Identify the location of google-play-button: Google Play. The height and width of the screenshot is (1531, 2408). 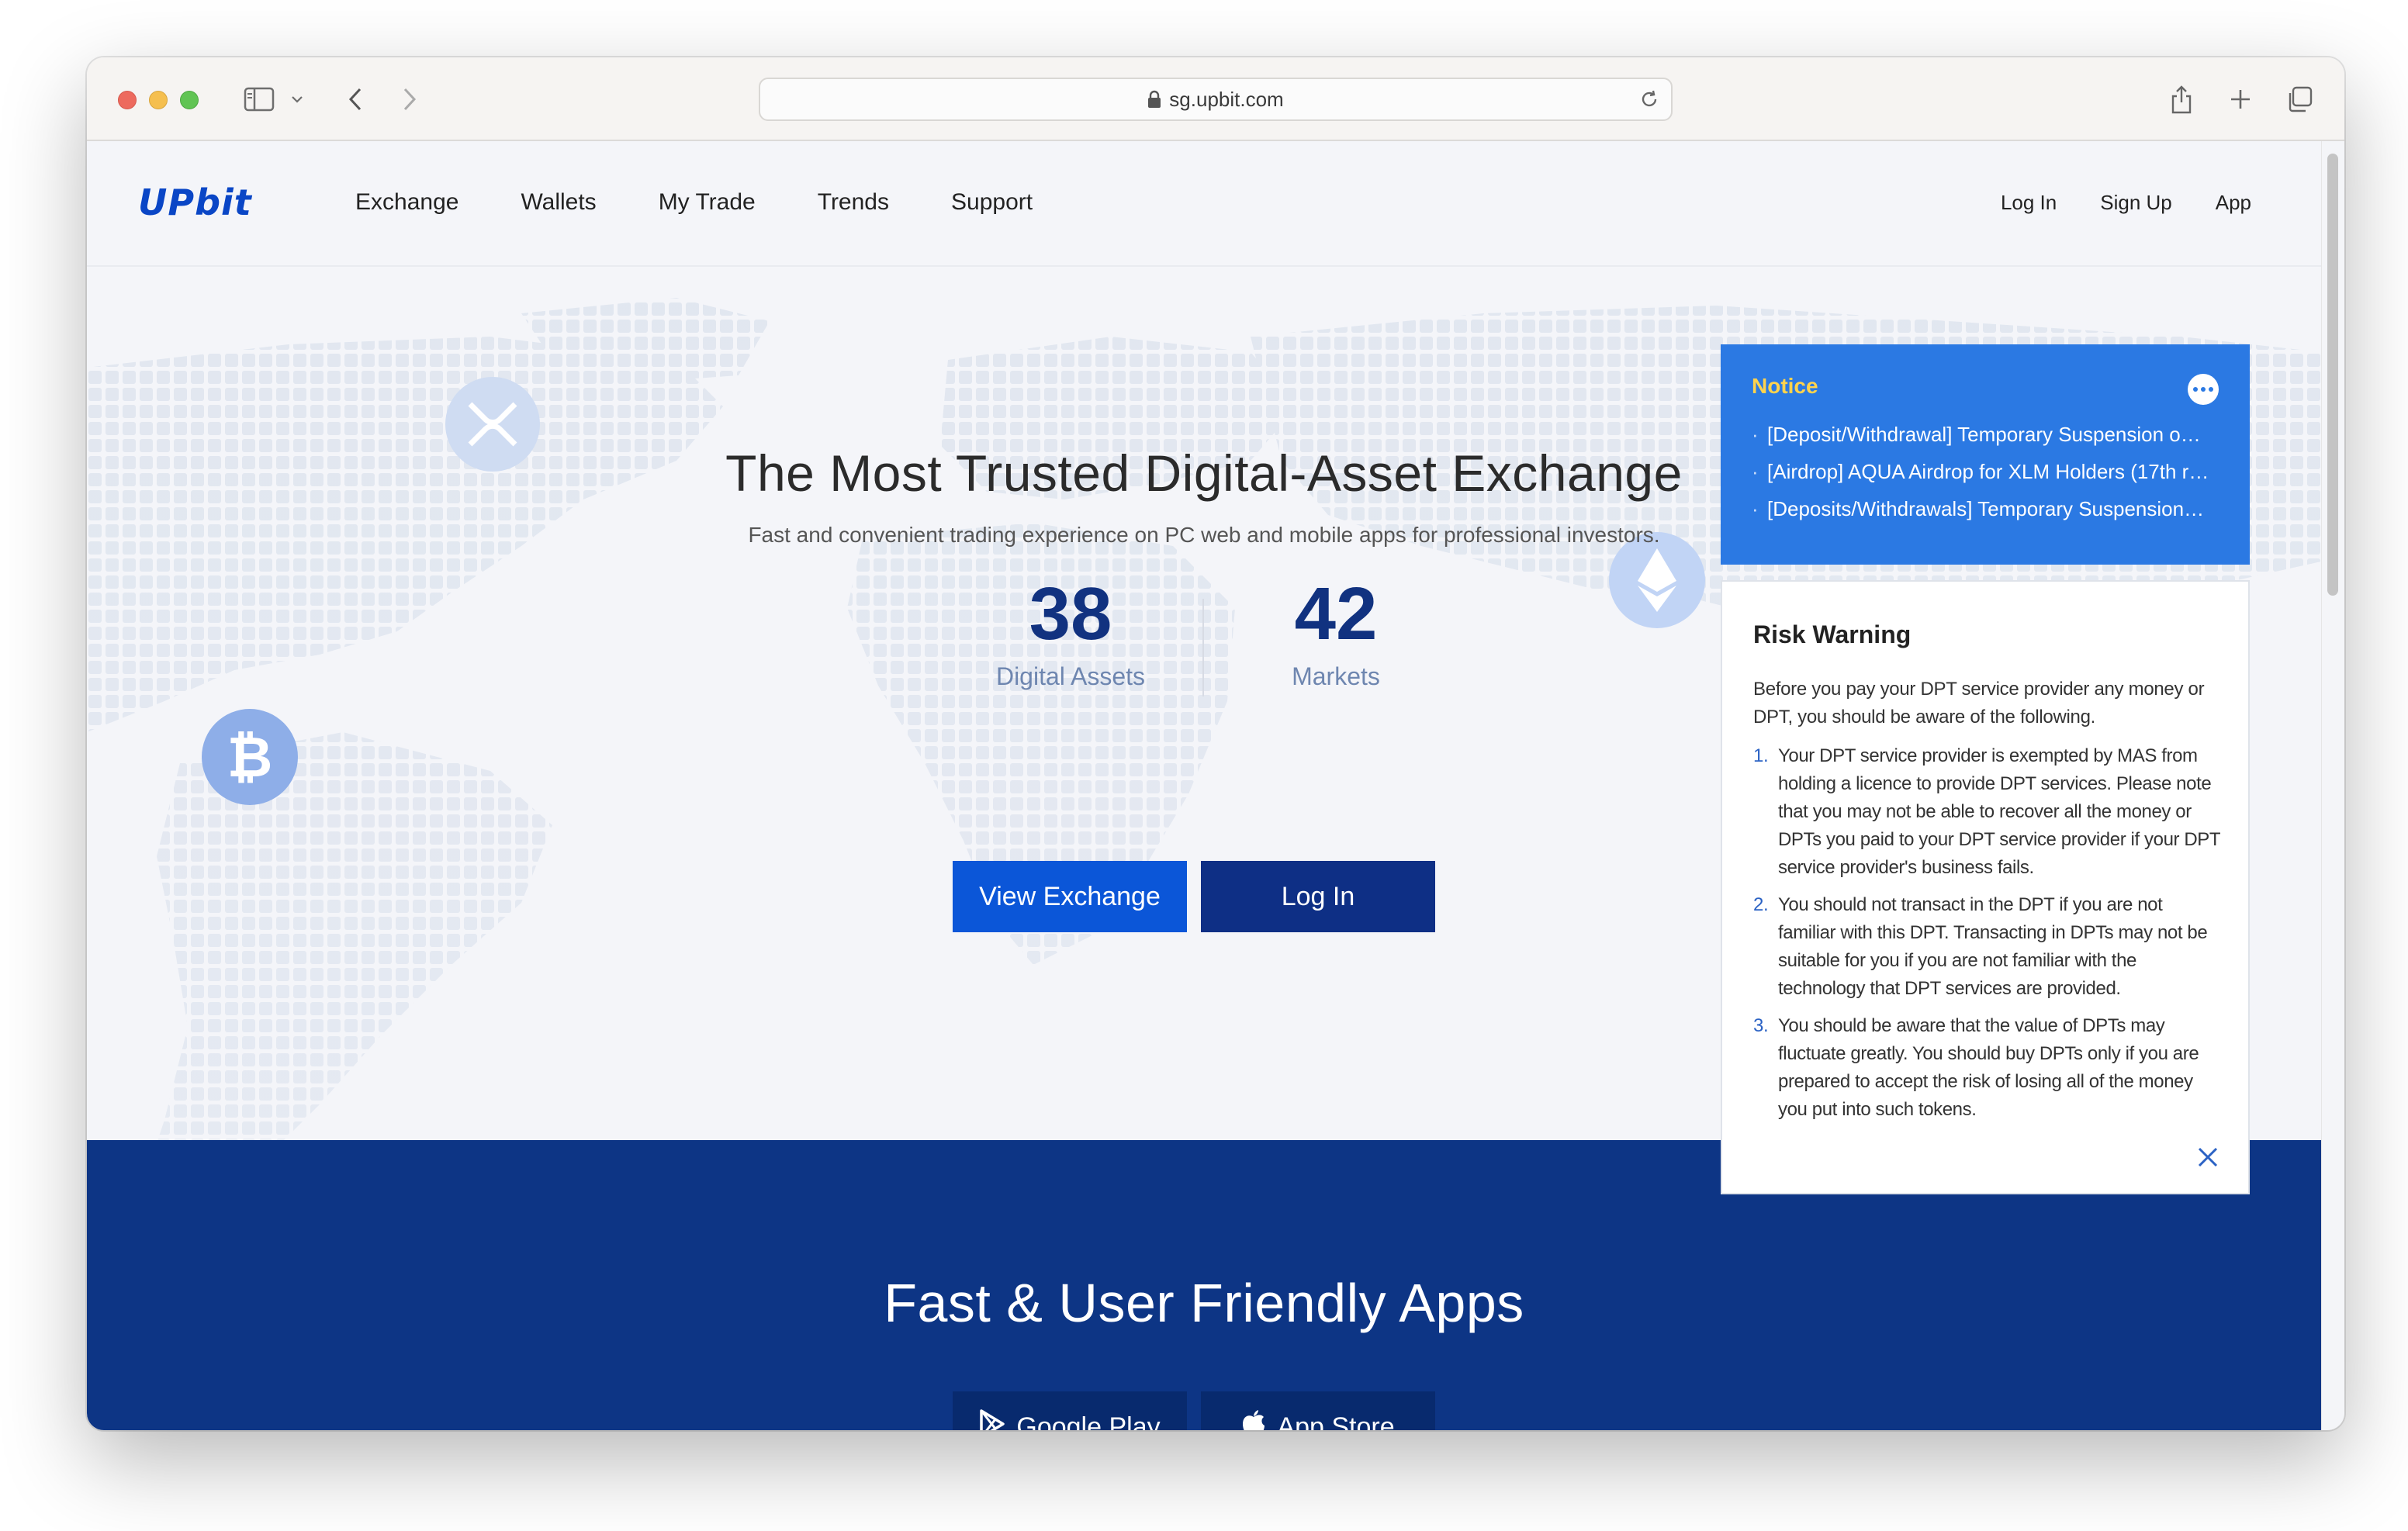
(1070, 1410).